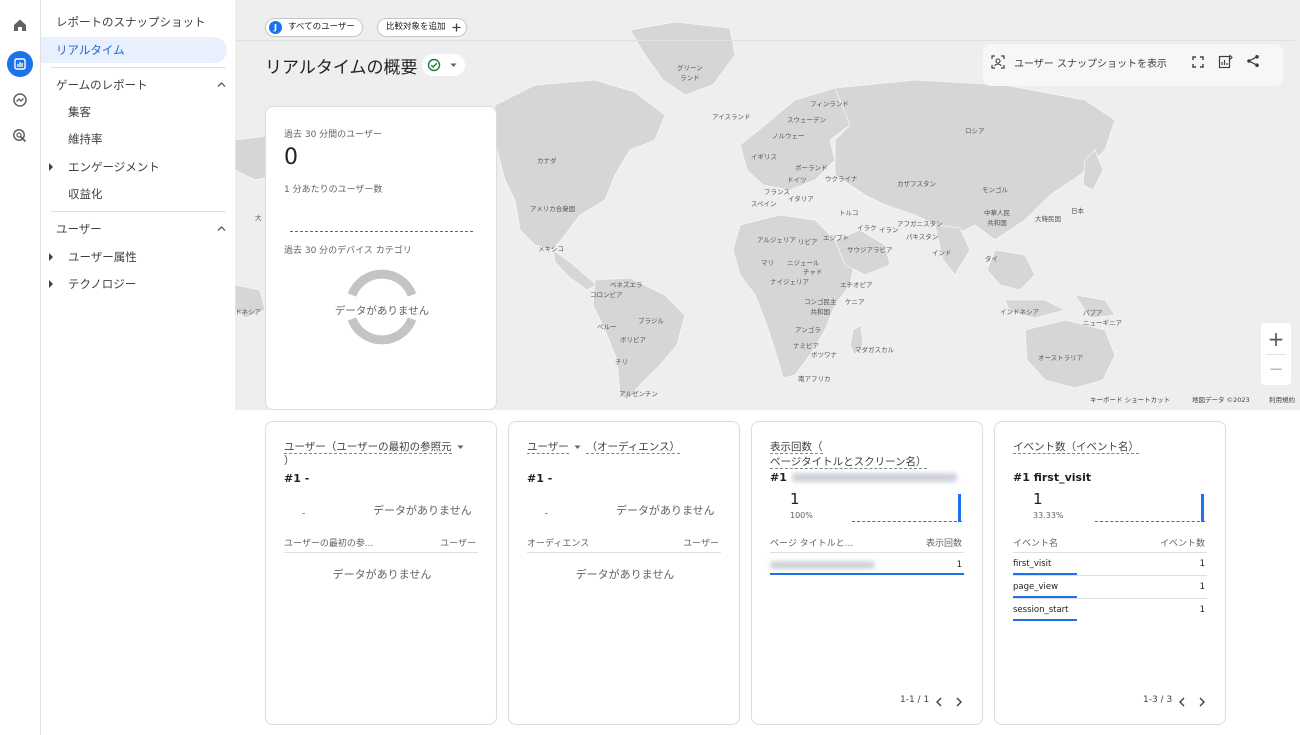 This screenshot has height=735, width=1300. Describe the element at coordinates (348, 251) in the screenshot. I see `device-category-label: 過去 30 分のデバイス カテゴリ` at that location.